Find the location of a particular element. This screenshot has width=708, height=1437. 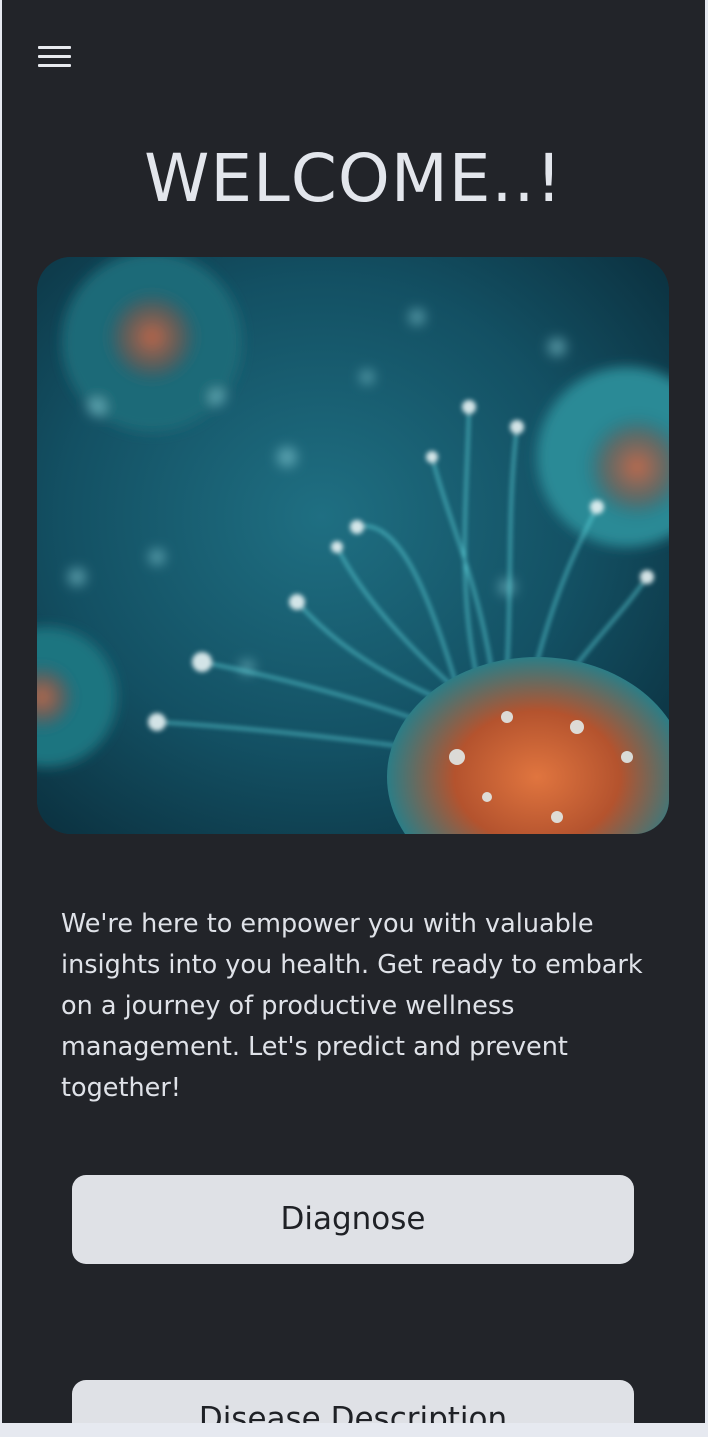

hamburger-menu-icon is located at coordinates (57, 56).